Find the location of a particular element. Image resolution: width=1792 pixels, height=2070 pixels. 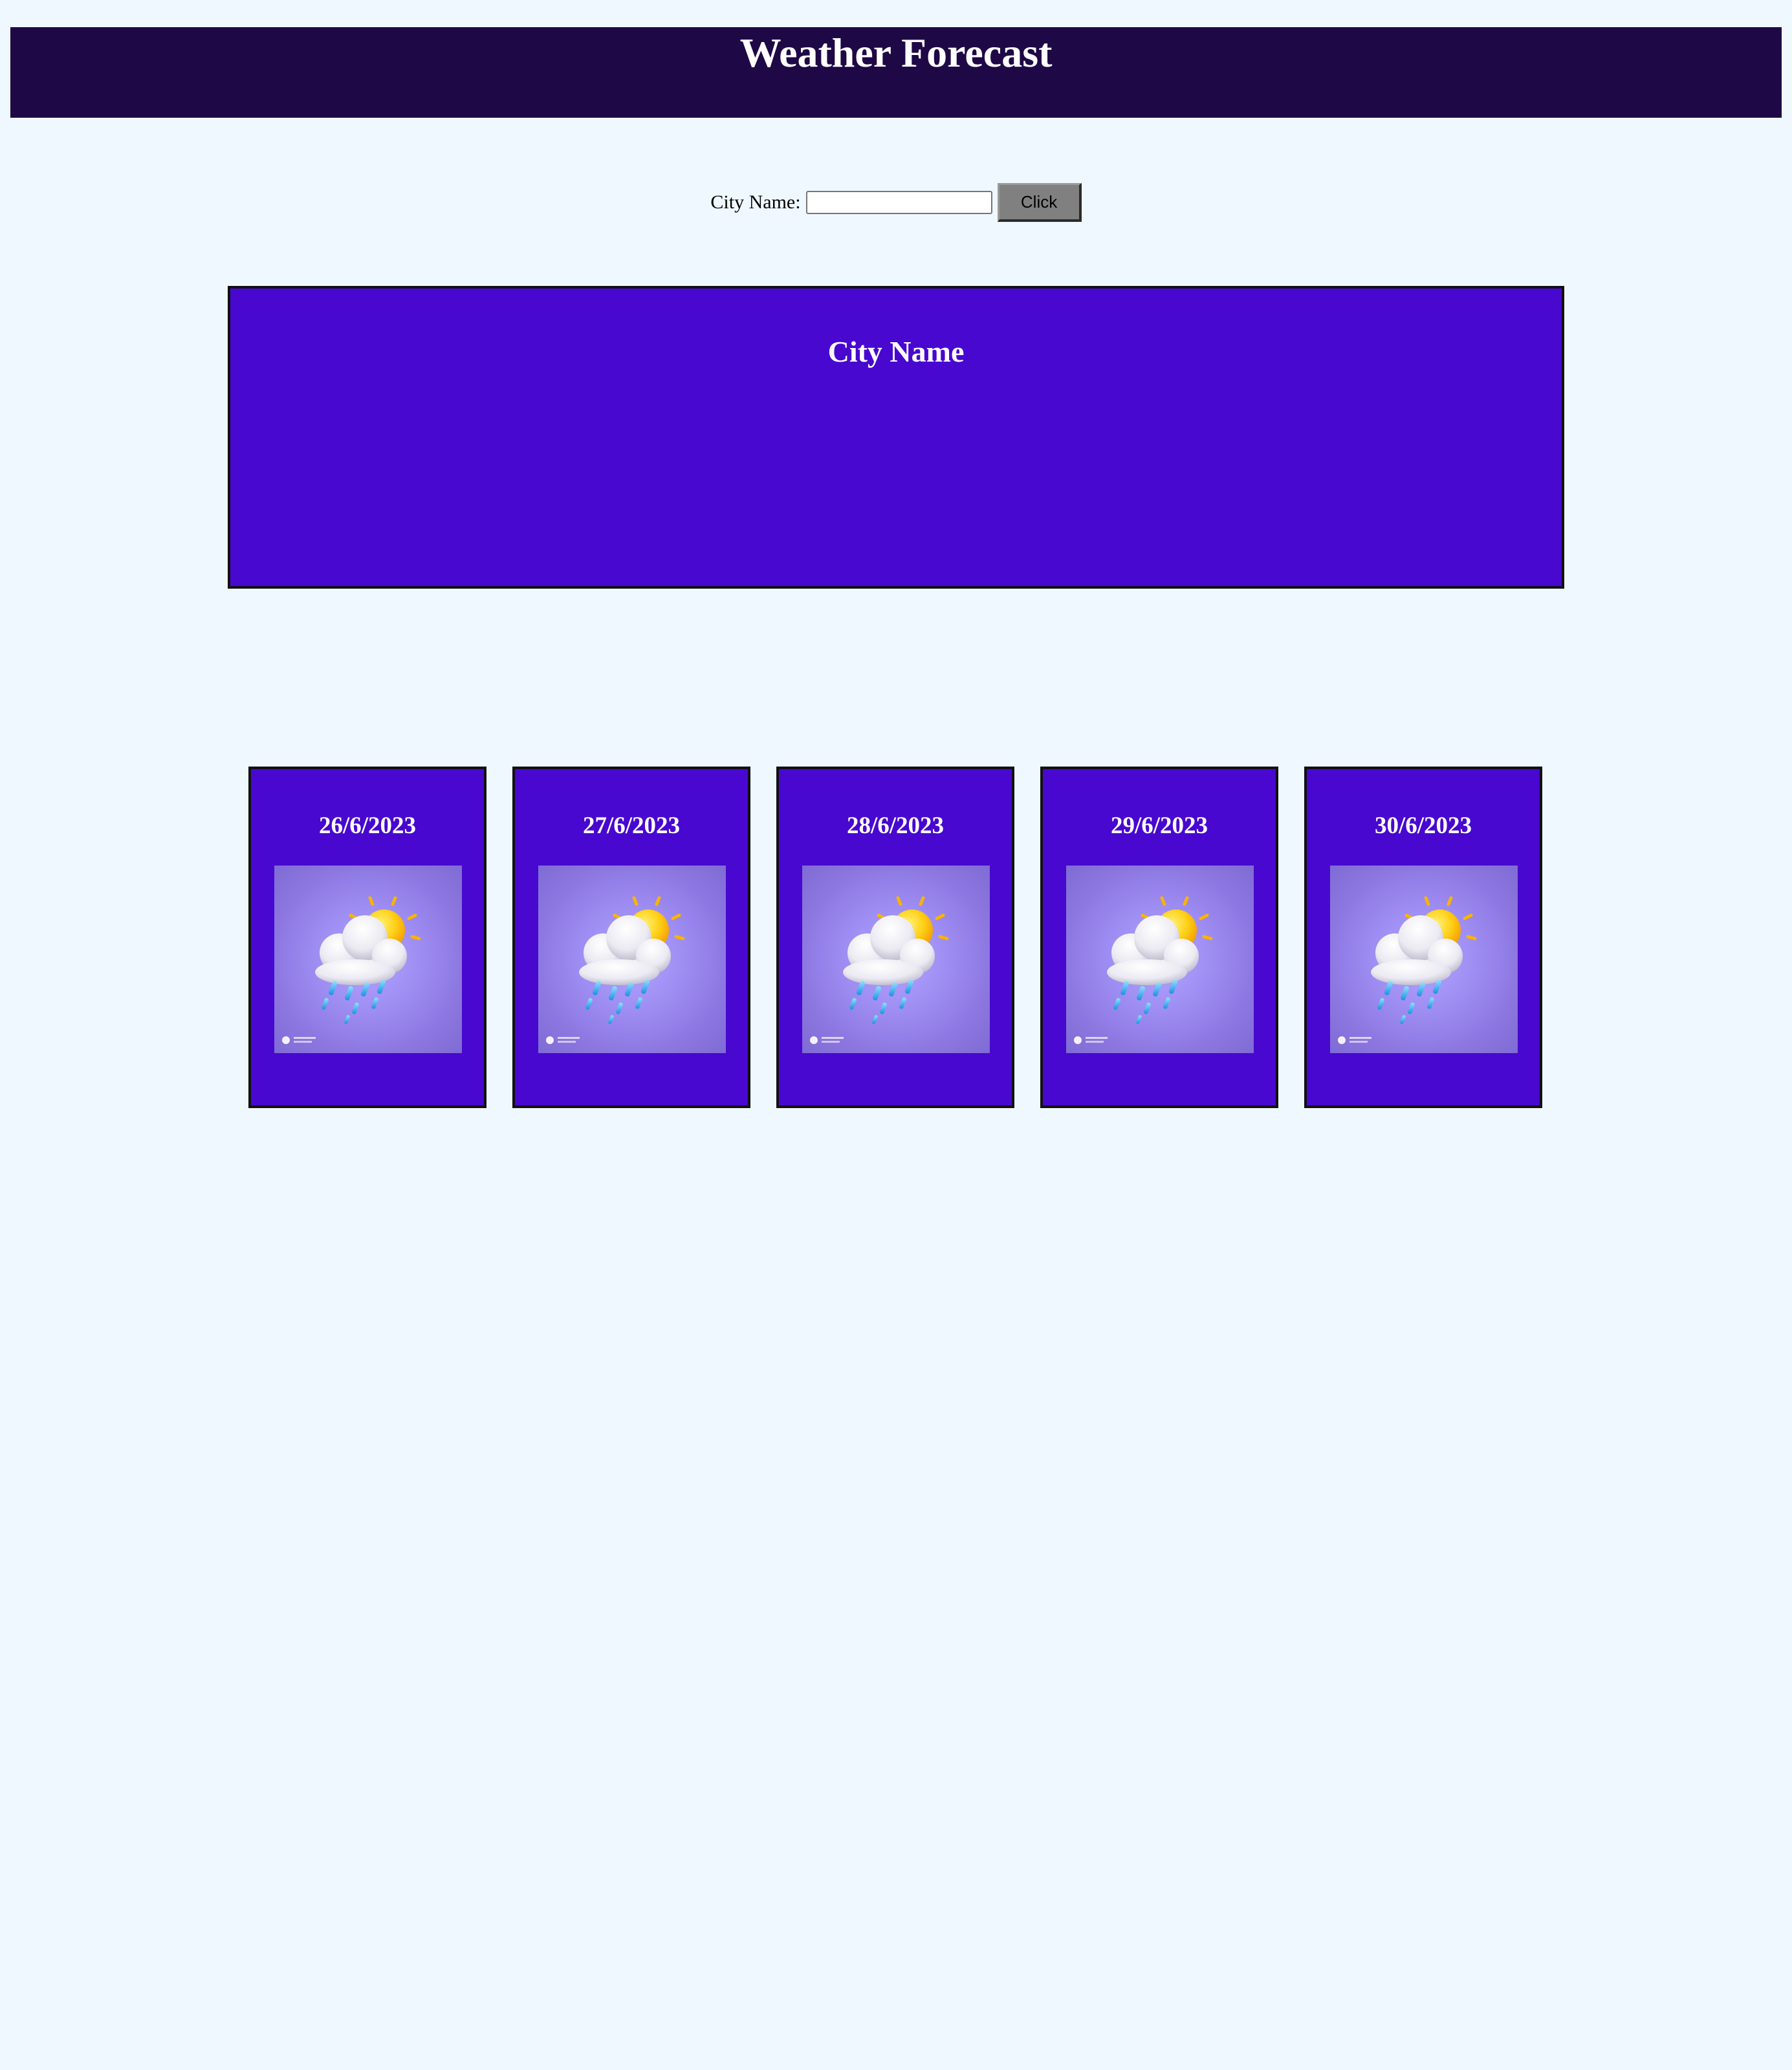

forecast-date: 26/6/2023 is located at coordinates (367, 825).